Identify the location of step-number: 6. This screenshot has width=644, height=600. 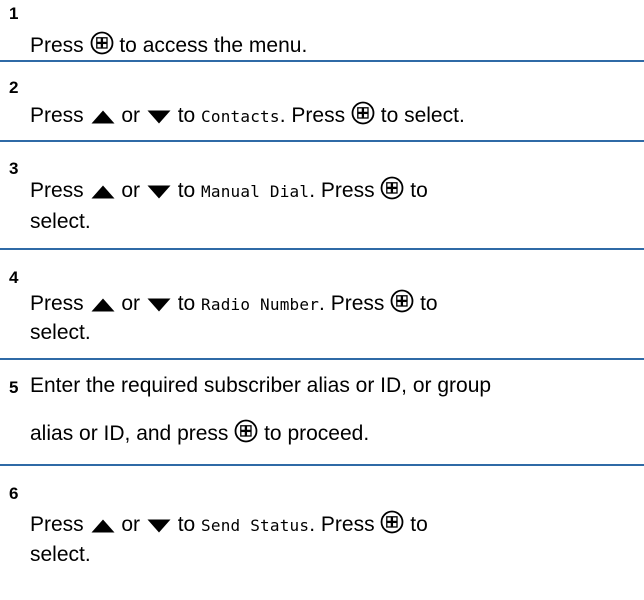
(14, 493).